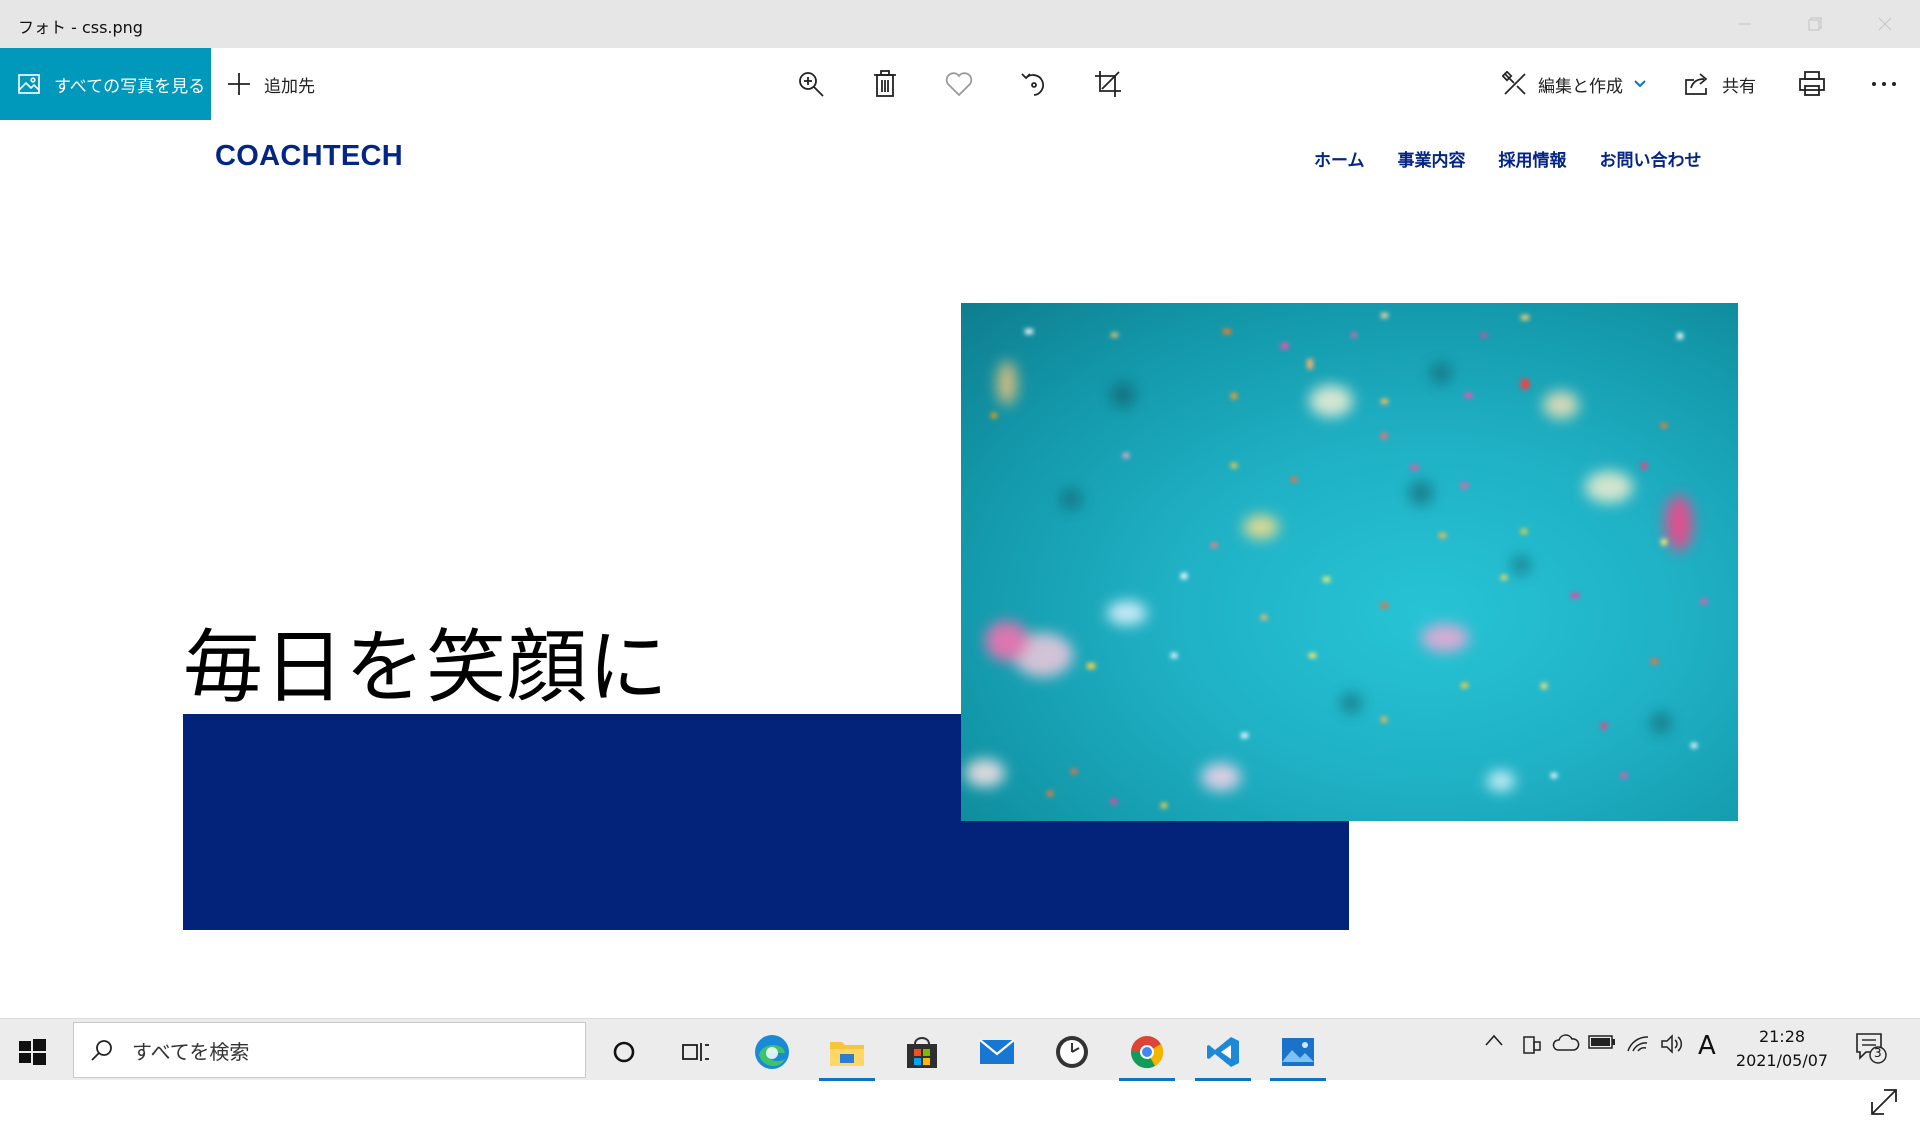 The image size is (1920, 1122). I want to click on alarms-clock-icon, so click(1072, 1052).